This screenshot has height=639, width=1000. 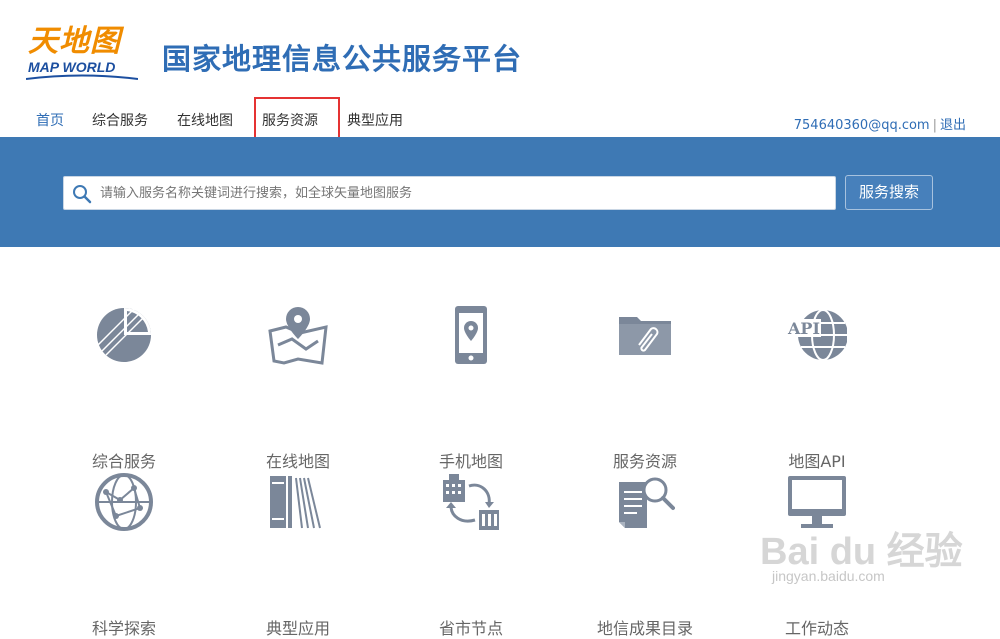 I want to click on logout-link: 退出, so click(x=953, y=125).